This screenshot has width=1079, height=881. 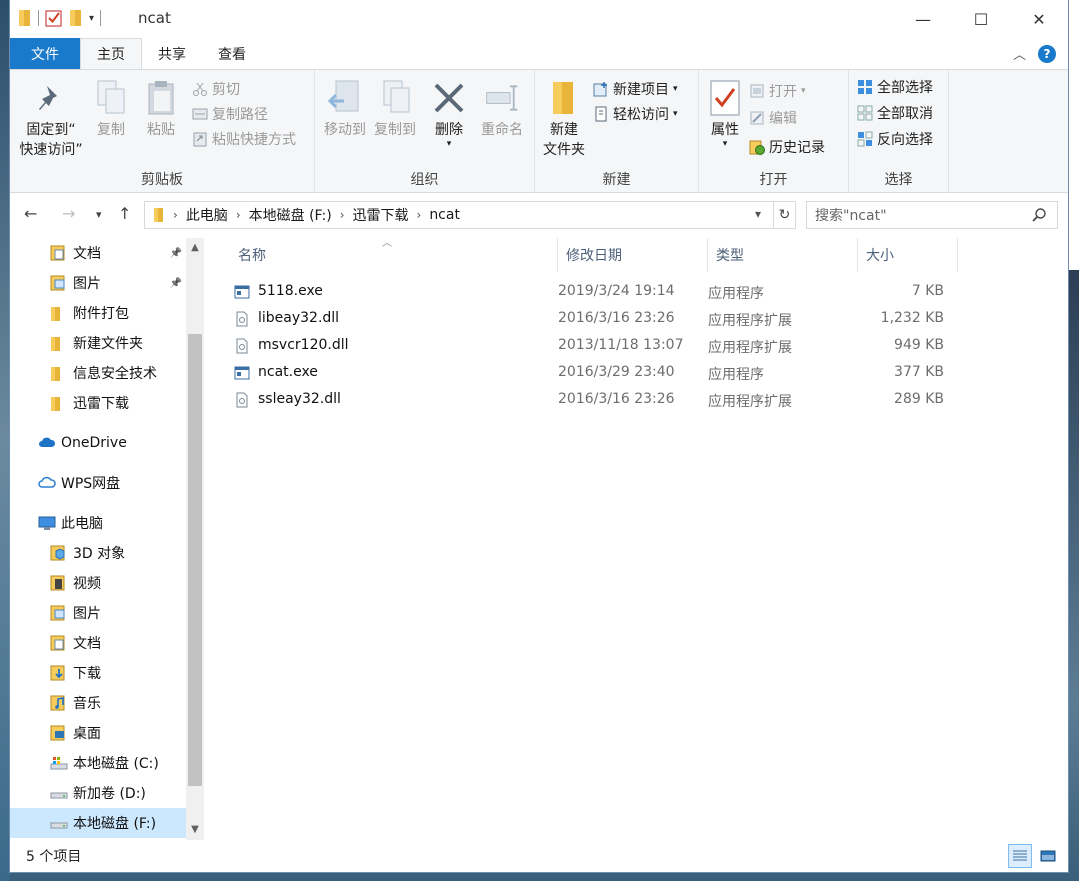 What do you see at coordinates (725, 113) in the screenshot?
I see `properties-button: 属性 ▾` at bounding box center [725, 113].